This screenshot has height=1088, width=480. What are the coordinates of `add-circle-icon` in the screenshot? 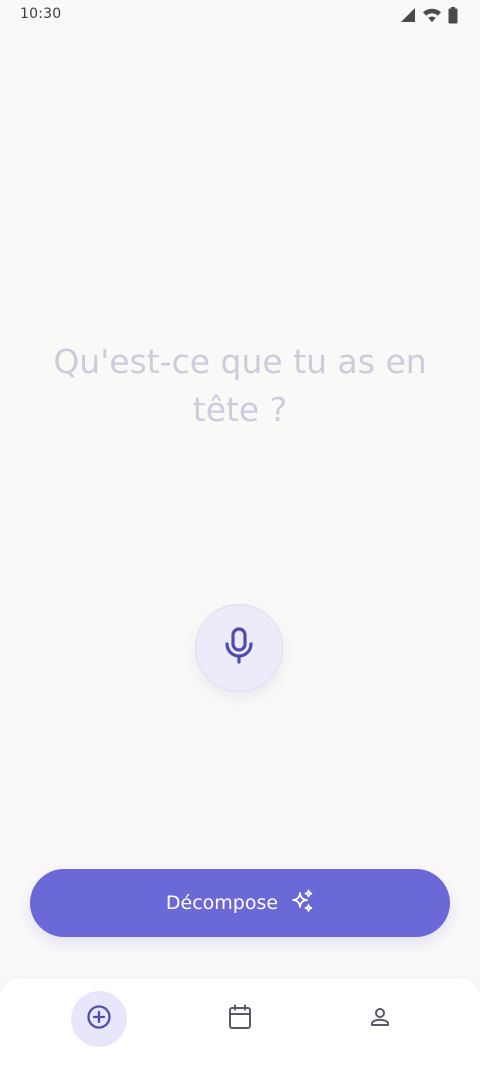 It's located at (99, 1019).